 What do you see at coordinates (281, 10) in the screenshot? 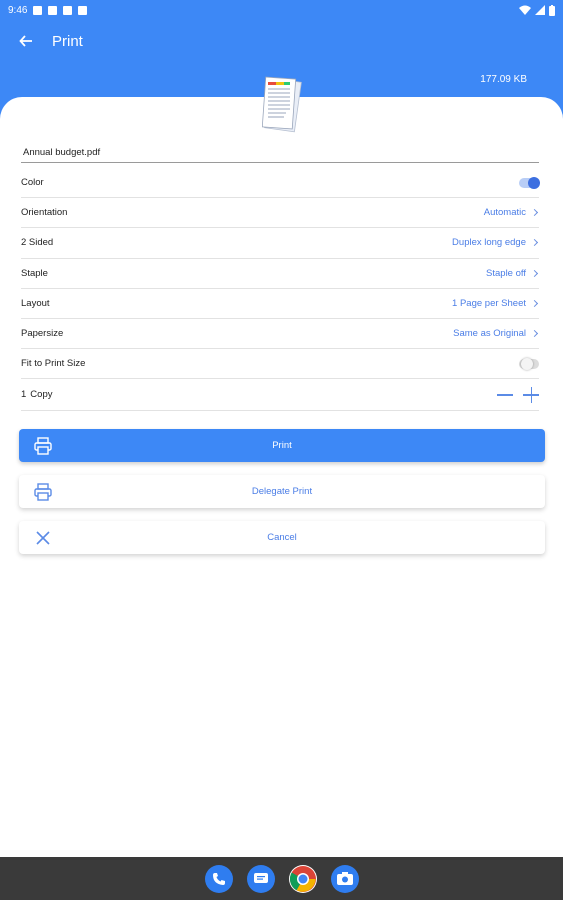
I see `status-bar: 9:46` at bounding box center [281, 10].